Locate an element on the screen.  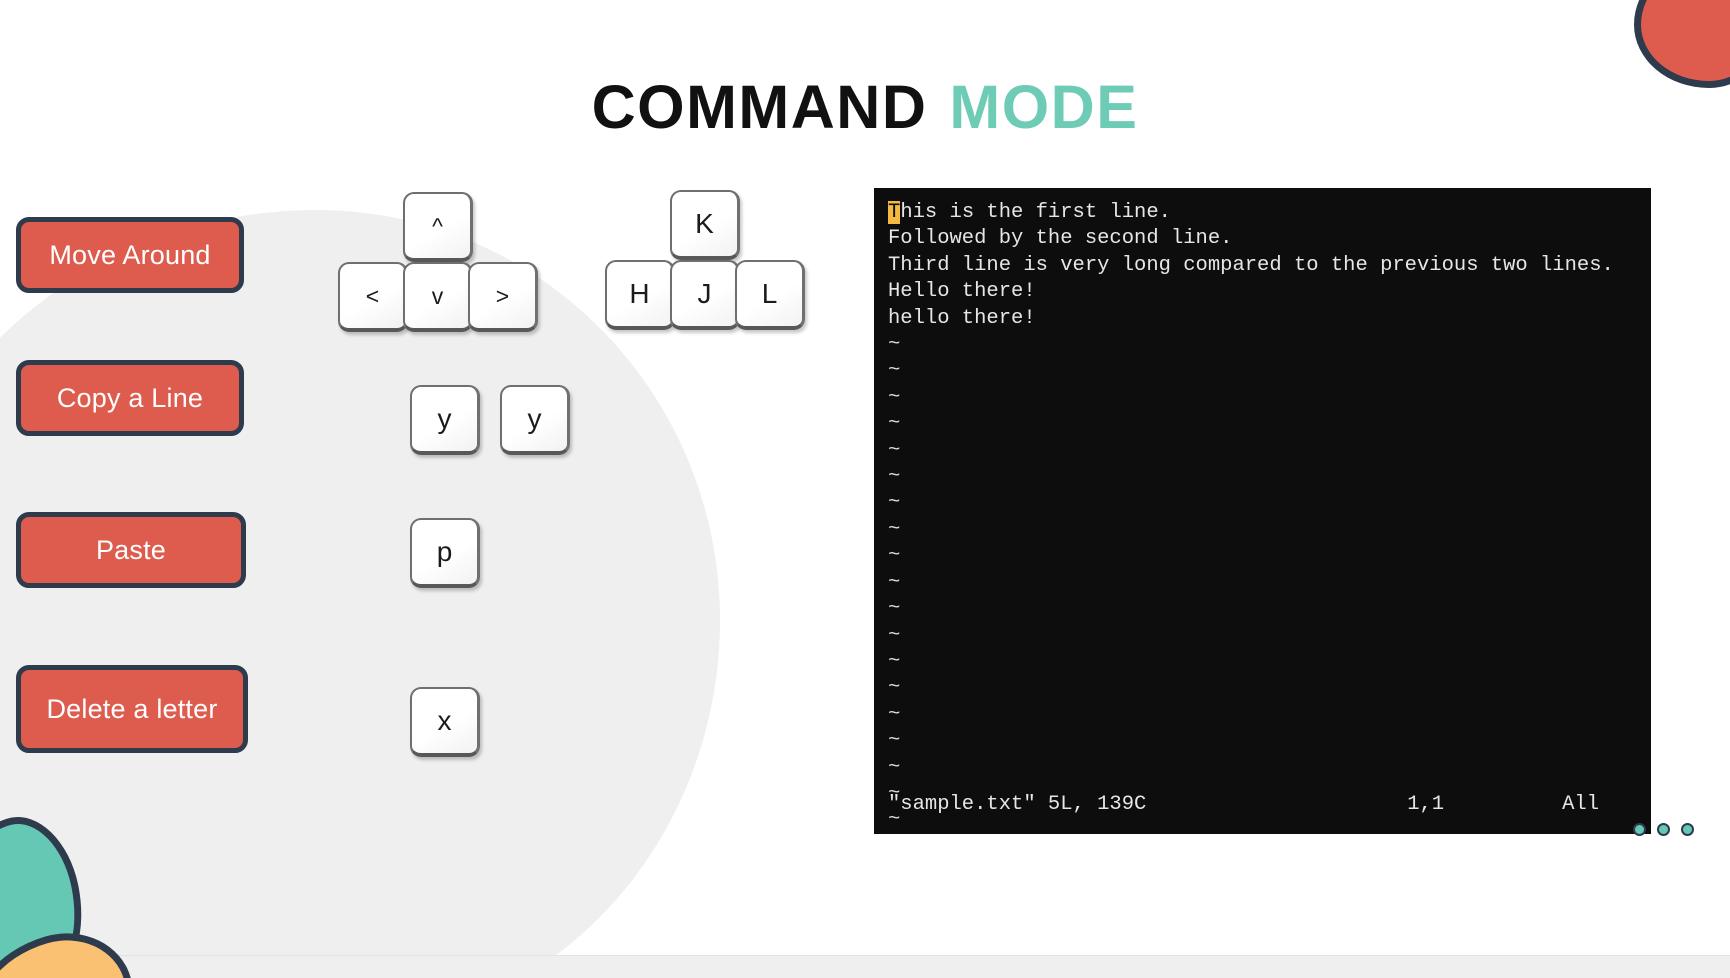
vim-buffer-line: Hello there! is located at coordinates (962, 292).